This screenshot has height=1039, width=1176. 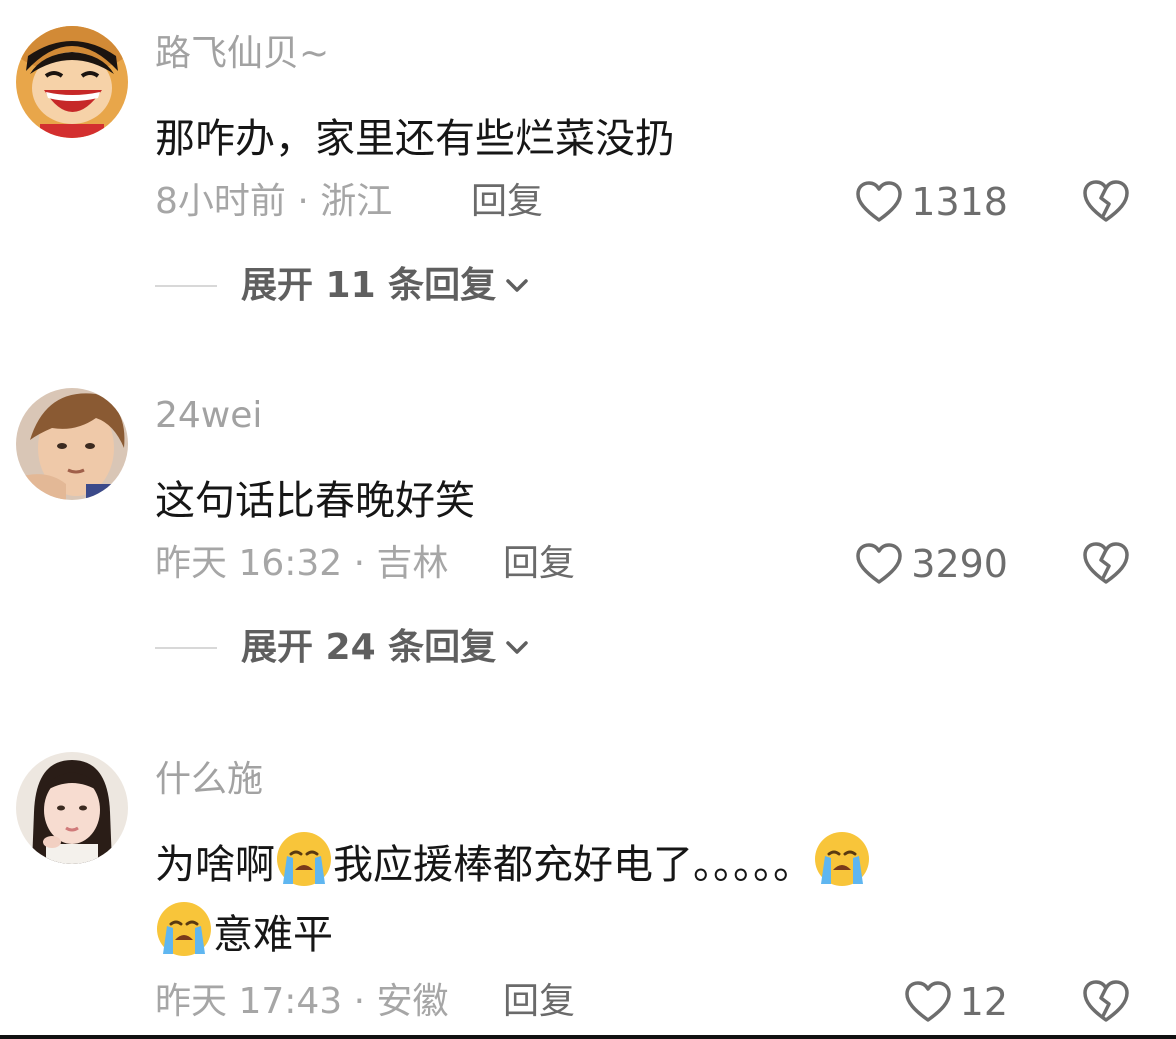 I want to click on comment-text: 这句话比春晚好笑, so click(x=315, y=501).